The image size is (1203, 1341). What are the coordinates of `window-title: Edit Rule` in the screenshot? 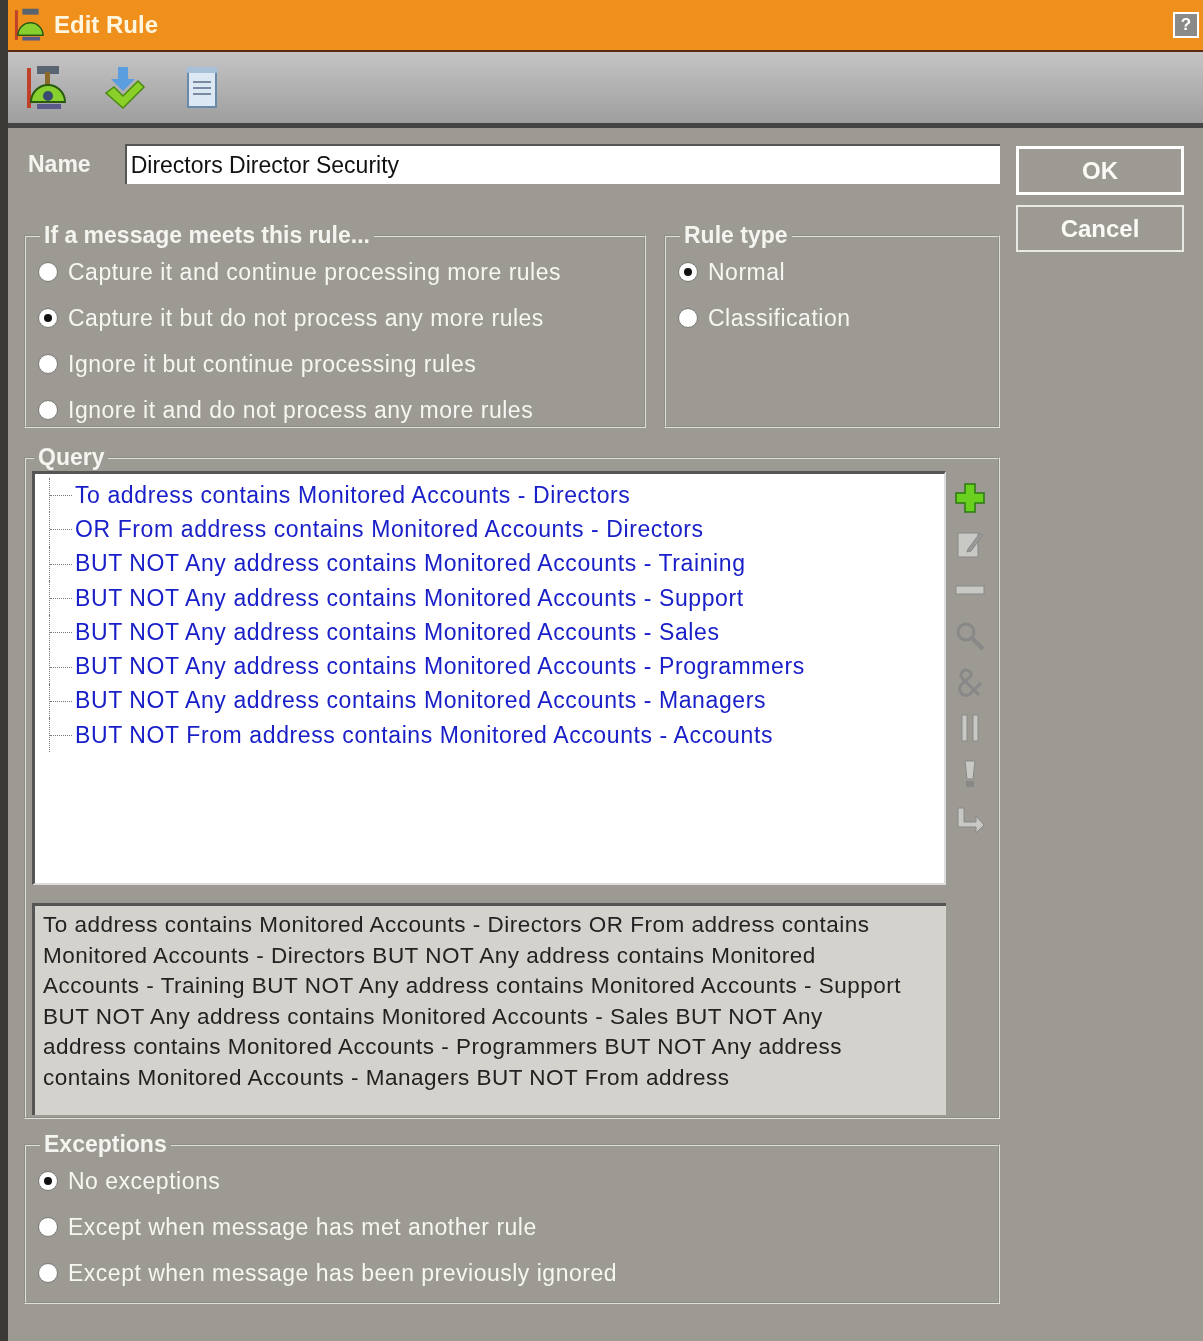 It's located at (106, 25).